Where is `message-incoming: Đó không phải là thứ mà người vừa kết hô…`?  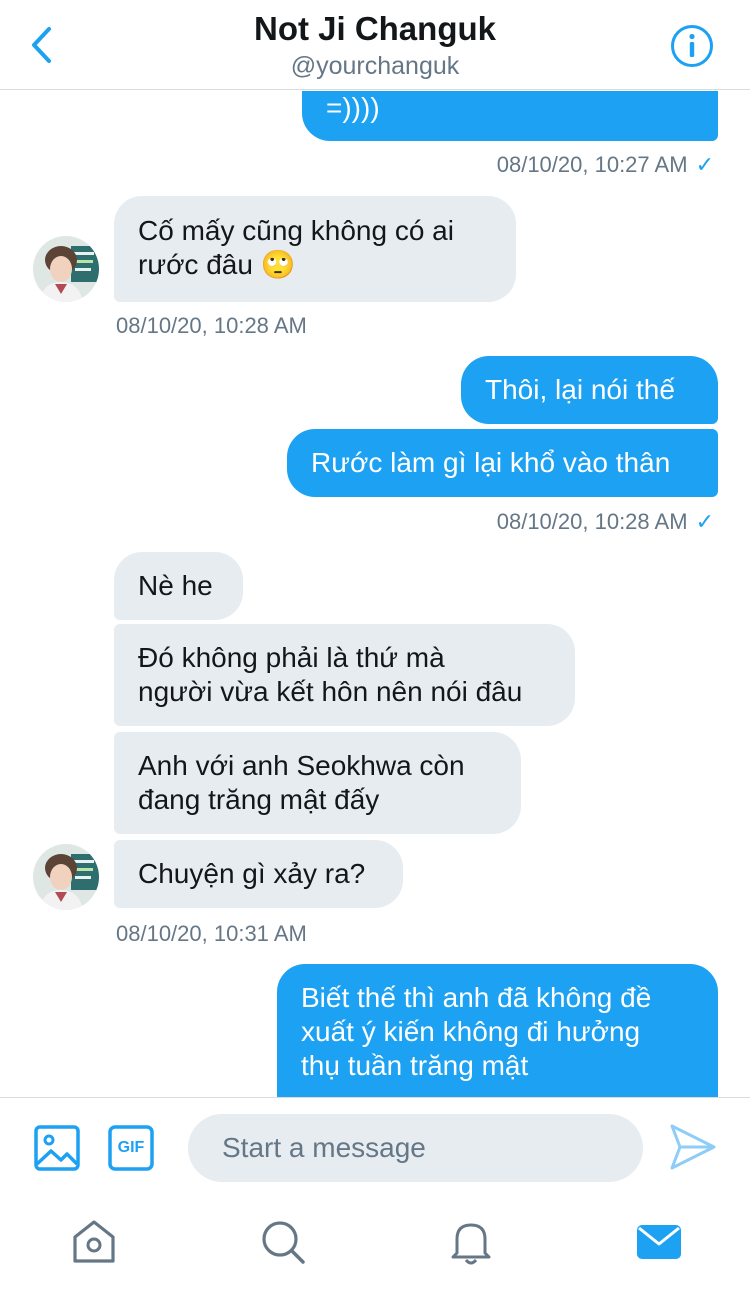 message-incoming: Đó không phải là thứ mà người vừa kết hô… is located at coordinates (344, 675).